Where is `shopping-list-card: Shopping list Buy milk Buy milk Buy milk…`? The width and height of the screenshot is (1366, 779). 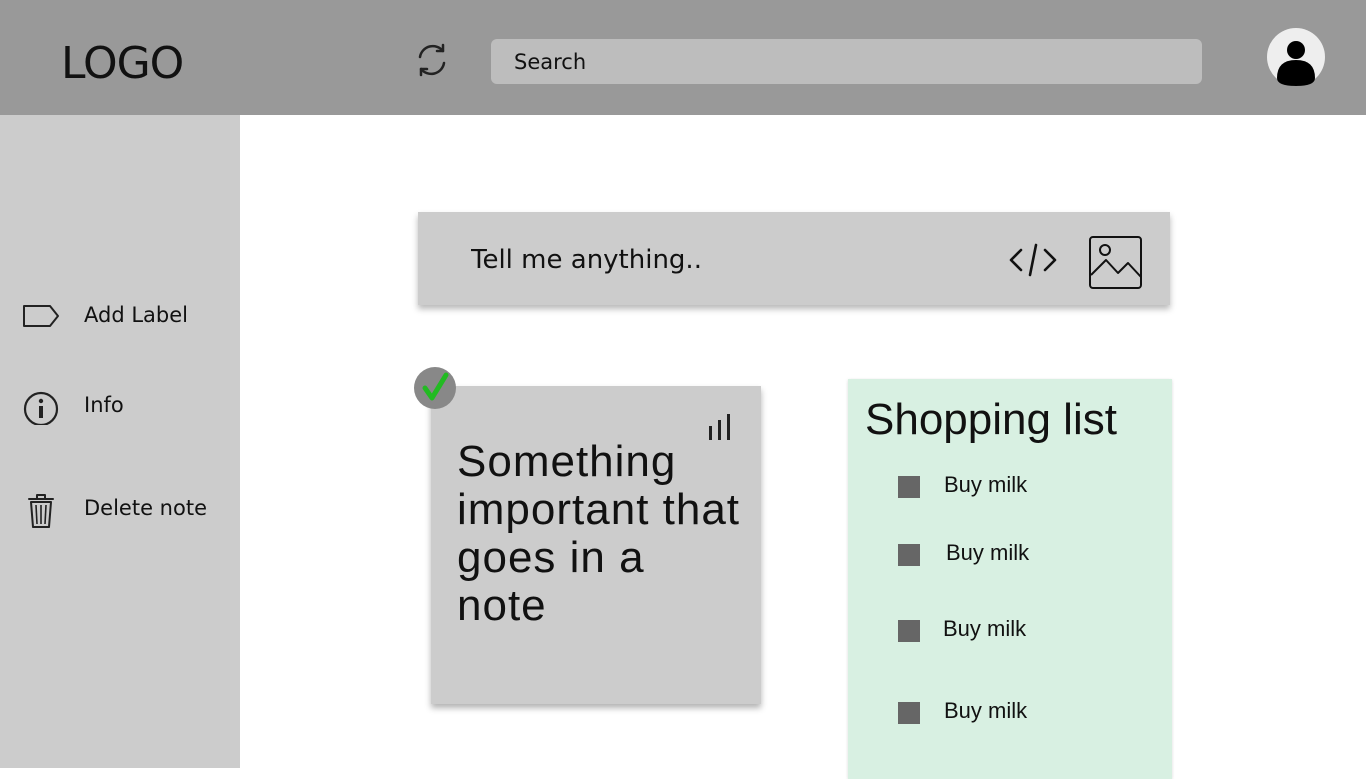
shopping-list-card: Shopping list Buy milk Buy milk Buy milk… is located at coordinates (1010, 579).